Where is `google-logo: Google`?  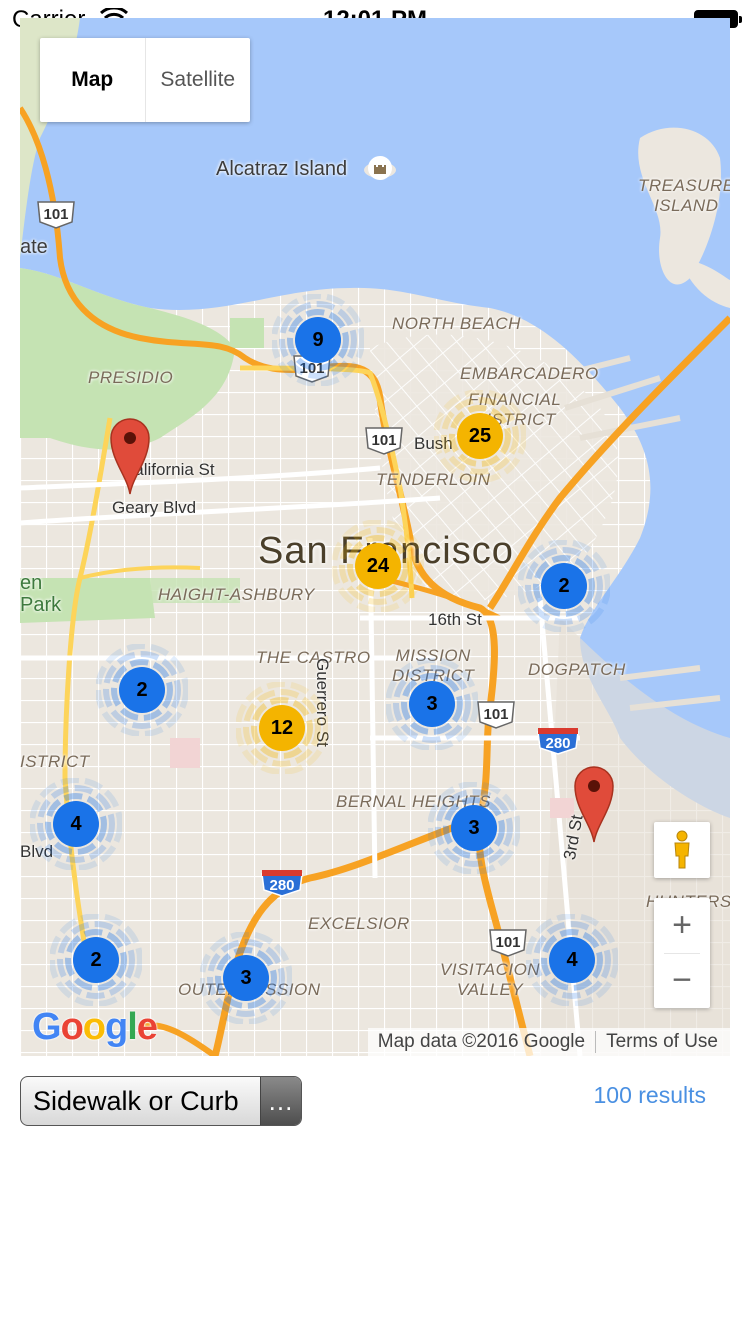
google-logo: Google is located at coordinates (95, 1027).